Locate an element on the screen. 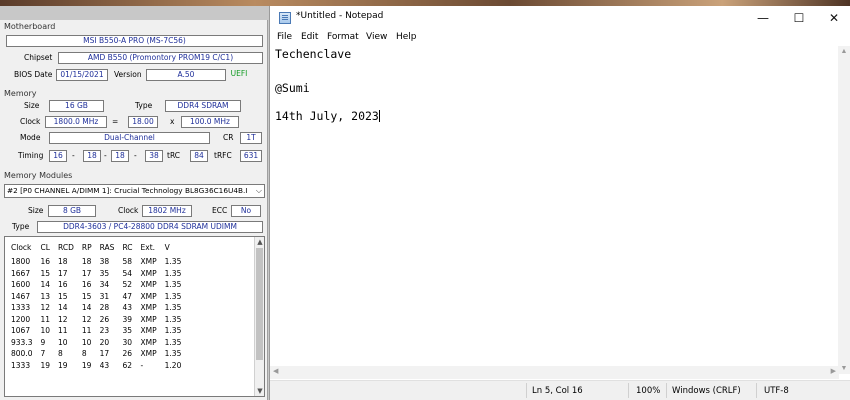 This screenshot has width=850, height=400. memory-clock-value: 1800.0 MHz is located at coordinates (76, 122).